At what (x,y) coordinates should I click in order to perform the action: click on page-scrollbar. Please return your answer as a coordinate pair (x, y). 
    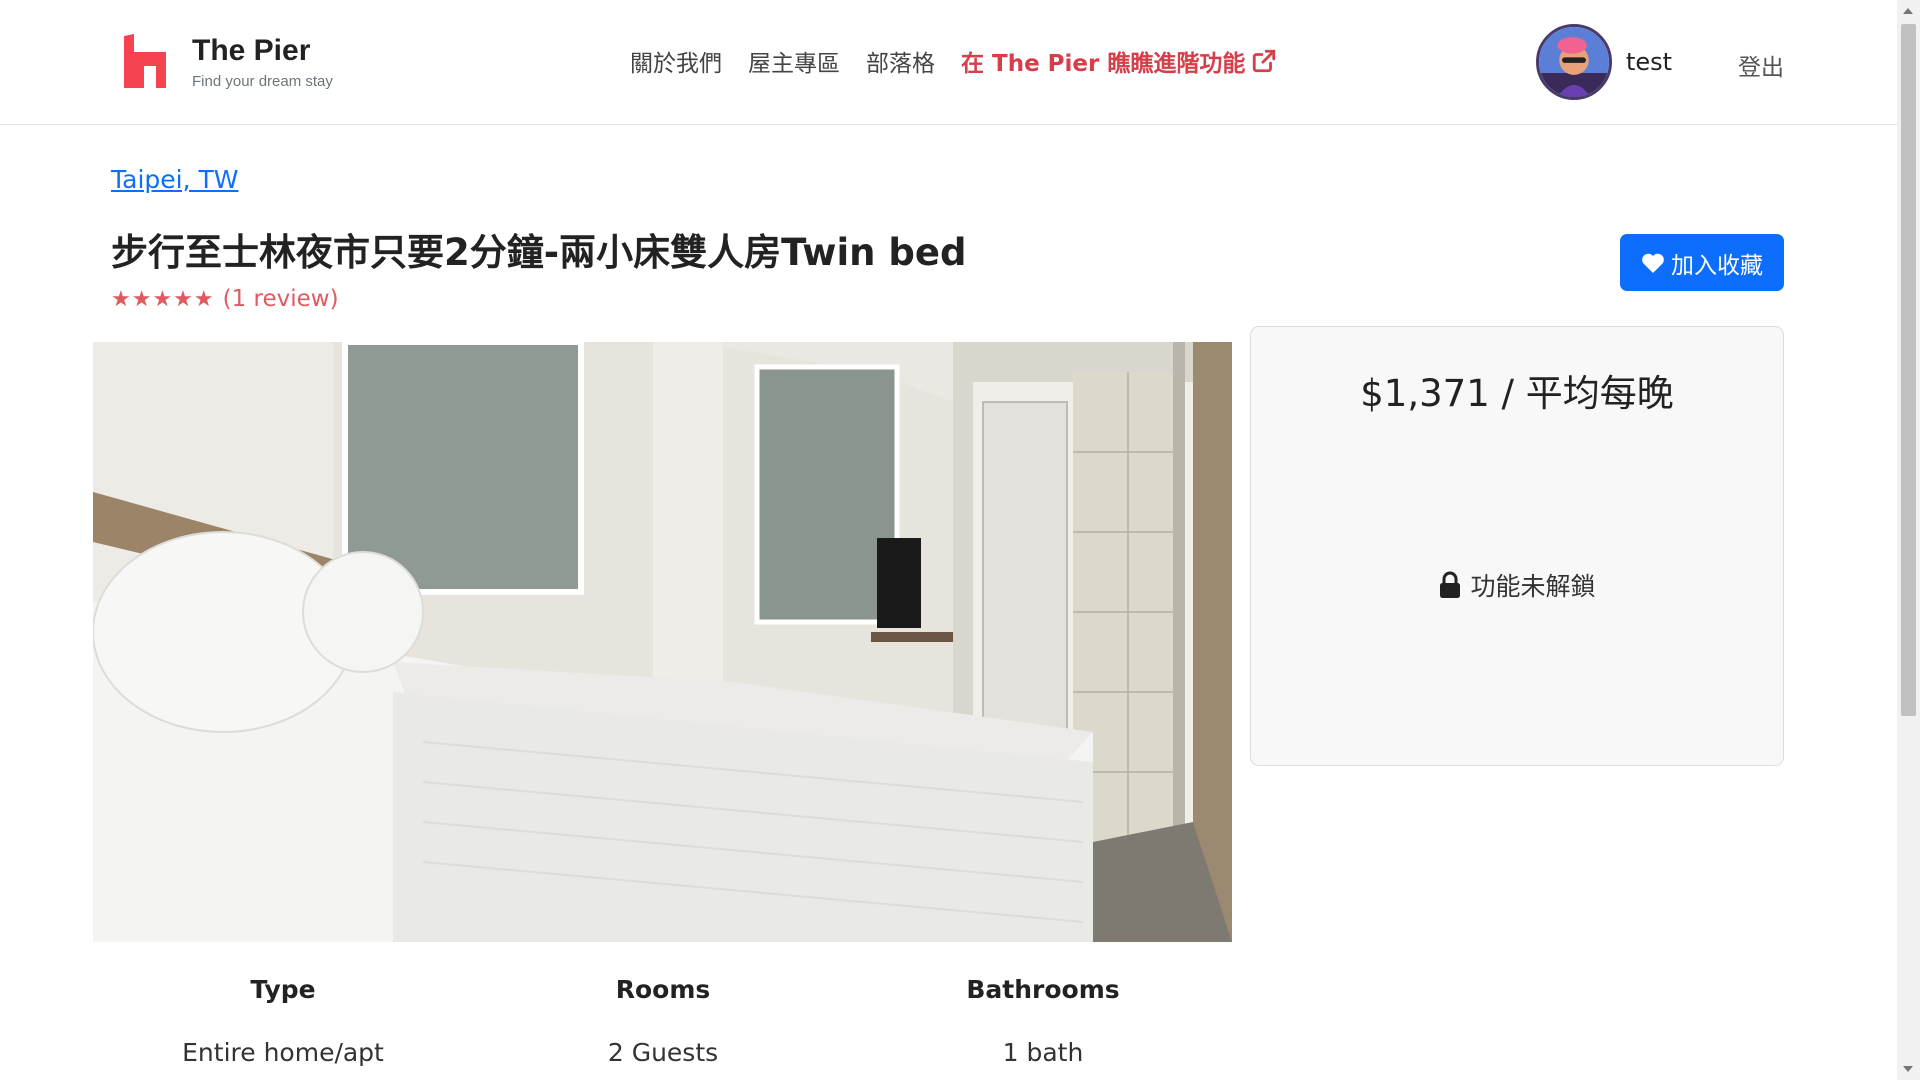
    Looking at the image, I should click on (1908, 540).